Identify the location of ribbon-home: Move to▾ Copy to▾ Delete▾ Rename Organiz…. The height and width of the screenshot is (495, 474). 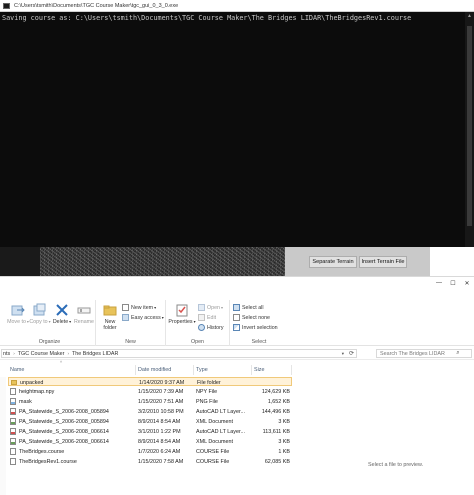
(237, 323).